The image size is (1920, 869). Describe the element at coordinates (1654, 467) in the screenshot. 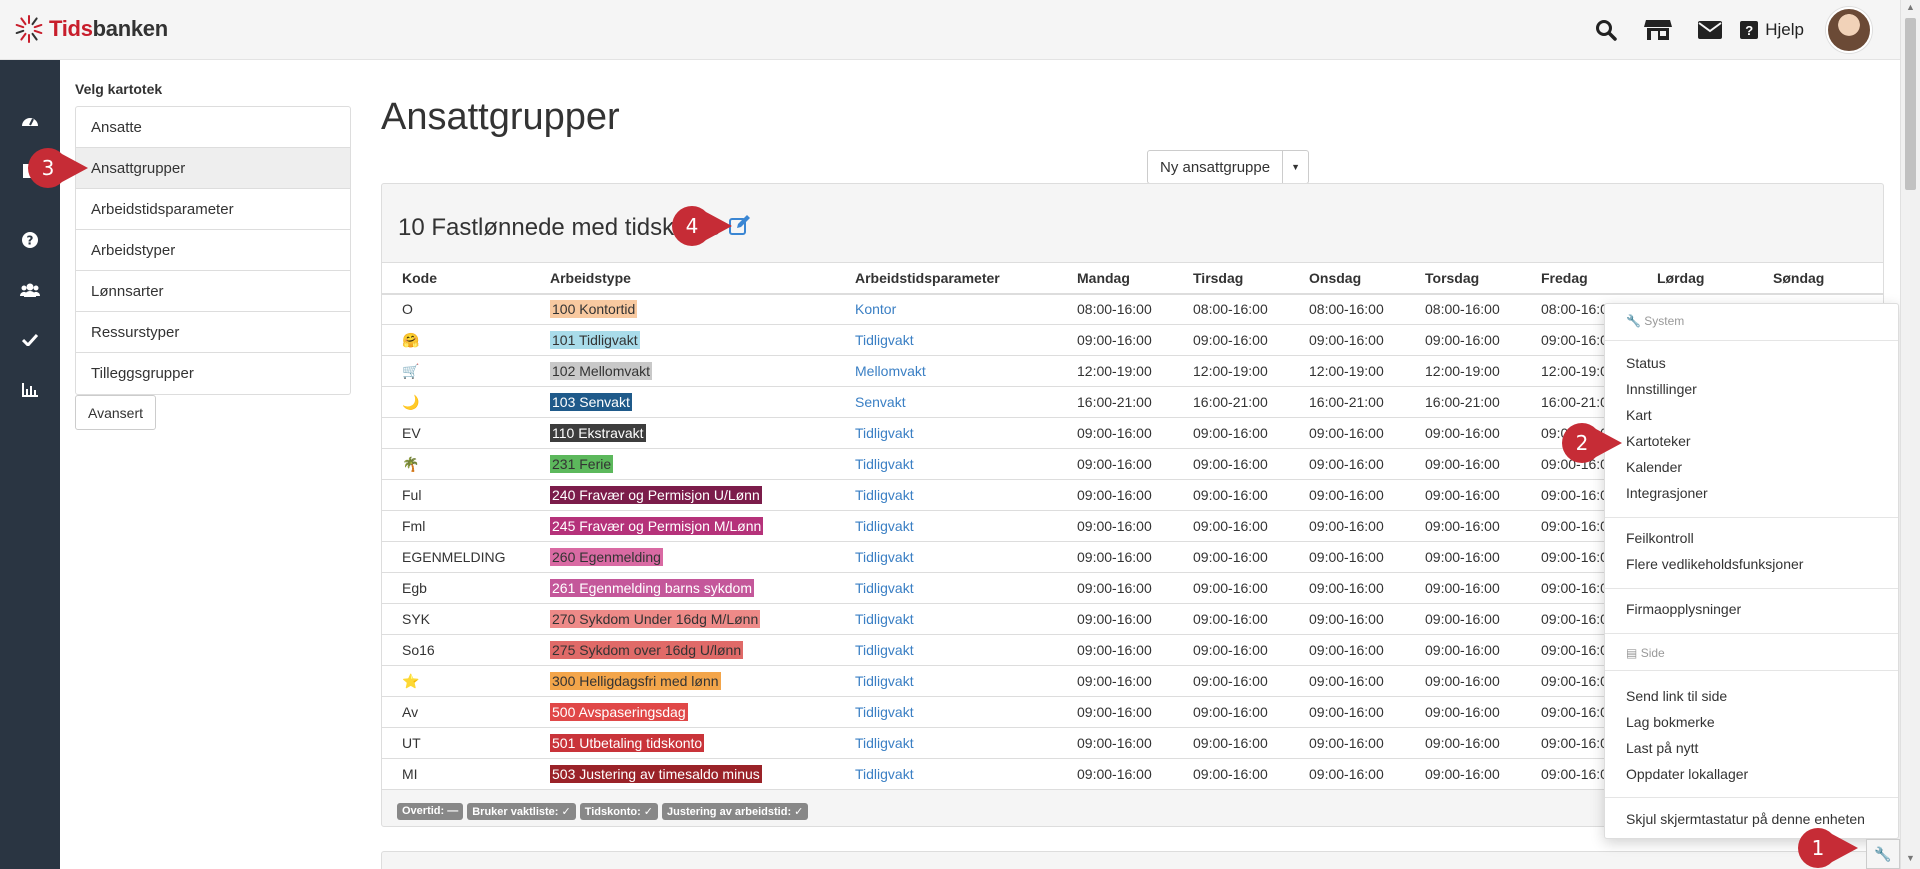

I see `menu-item-kalender: Kalender` at that location.